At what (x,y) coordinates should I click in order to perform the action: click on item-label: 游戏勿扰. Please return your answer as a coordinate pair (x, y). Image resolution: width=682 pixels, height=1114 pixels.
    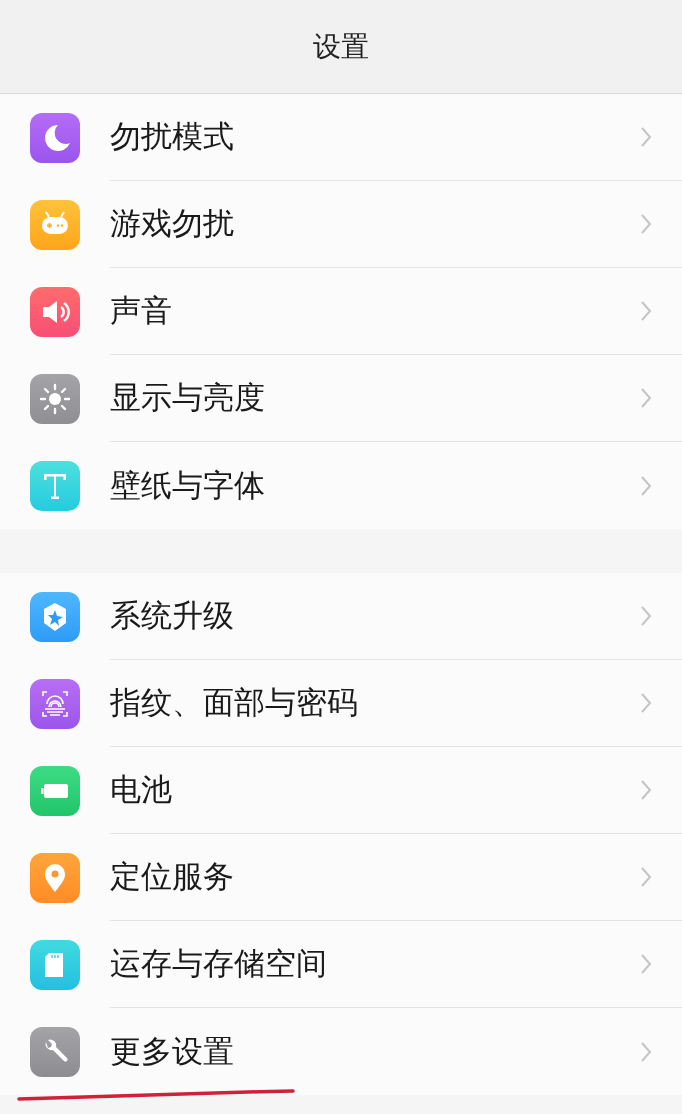
    Looking at the image, I should click on (172, 223).